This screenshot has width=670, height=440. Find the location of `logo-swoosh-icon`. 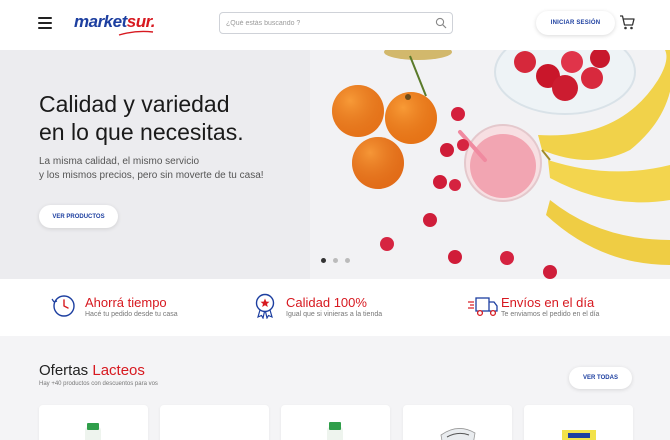

logo-swoosh-icon is located at coordinates (136, 33).